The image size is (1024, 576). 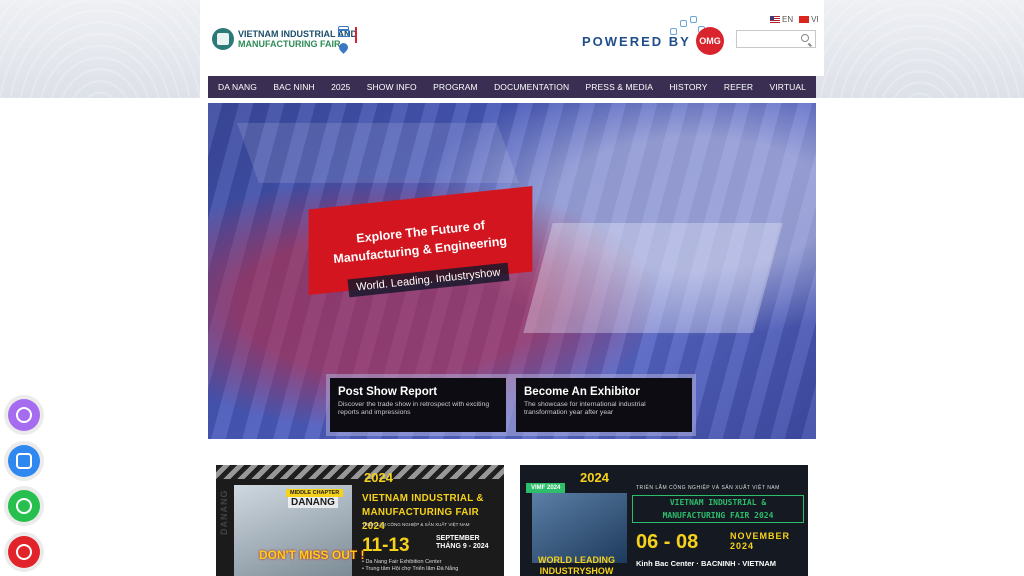 What do you see at coordinates (458, 538) in the screenshot?
I see `promo-month: SEPTEMBER` at bounding box center [458, 538].